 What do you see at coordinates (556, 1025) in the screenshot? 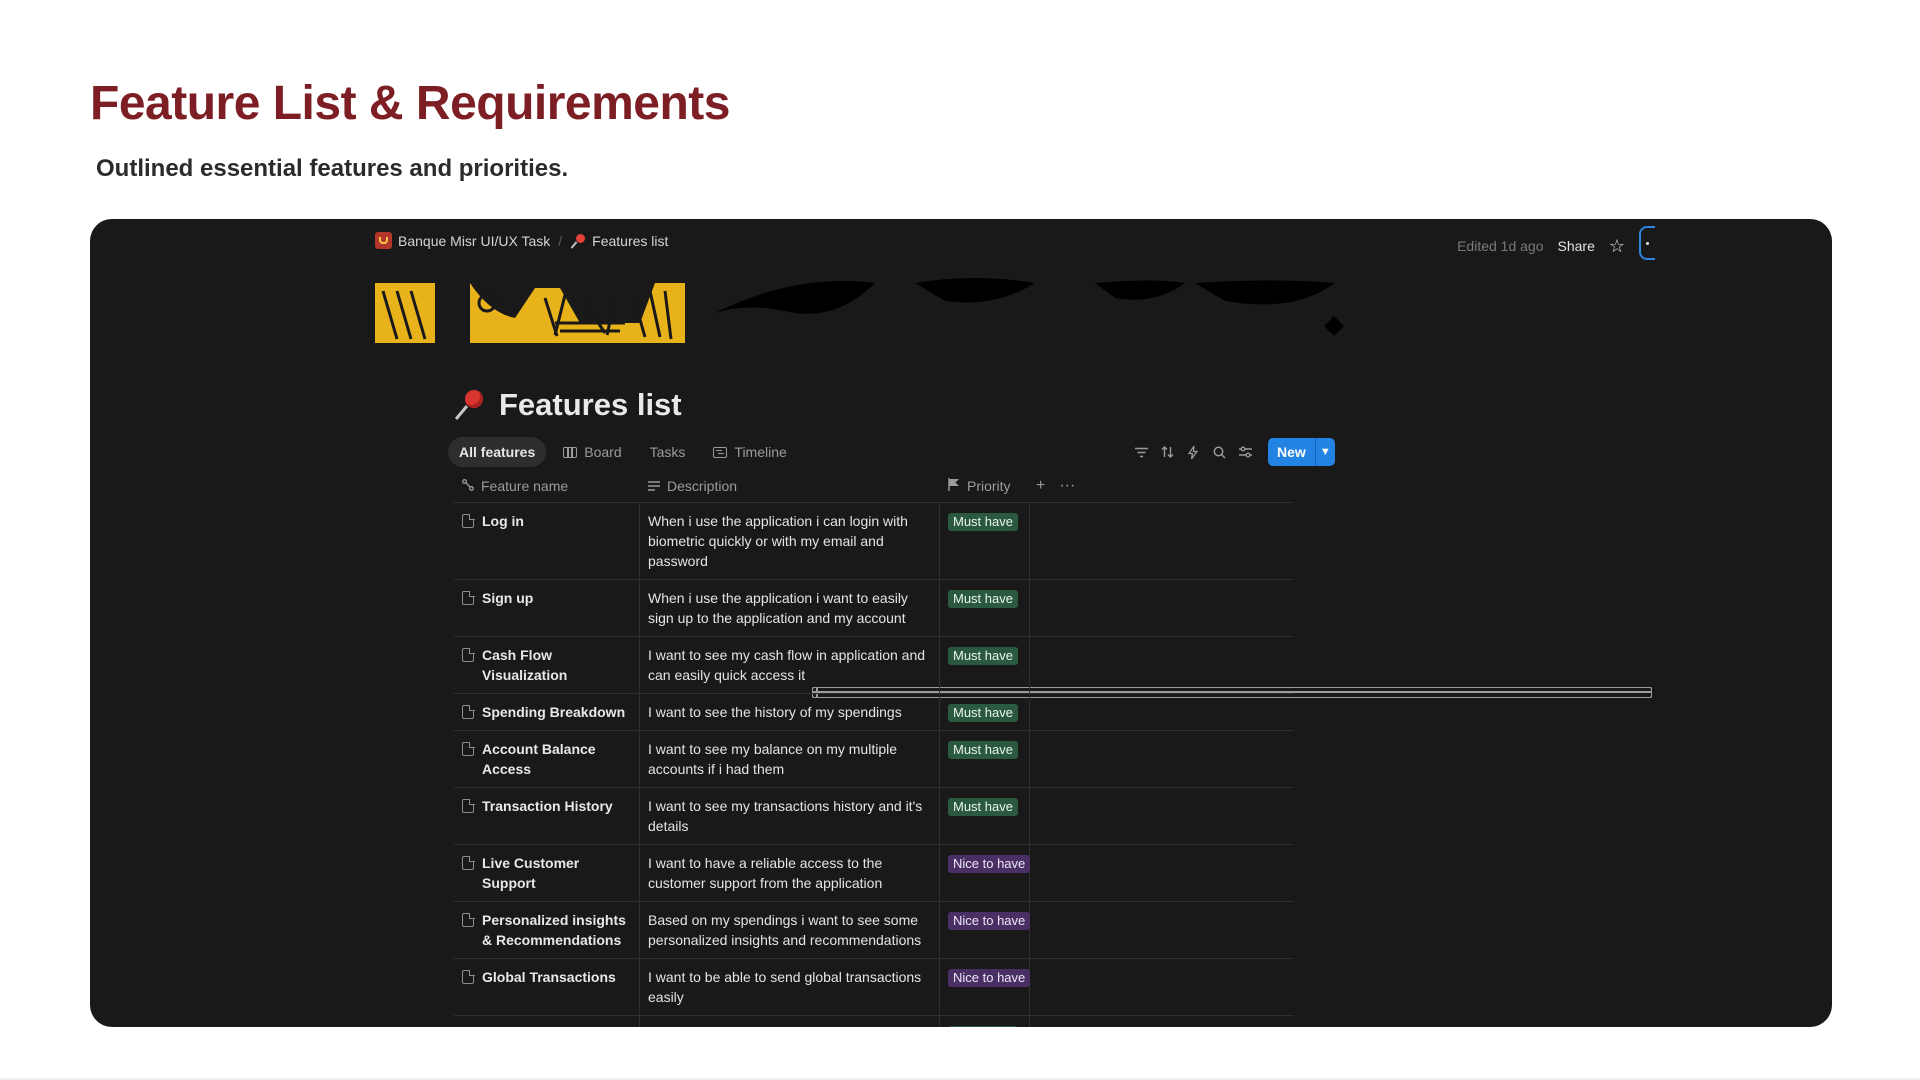
I see `feature-name: Debit & Credit Management` at bounding box center [556, 1025].